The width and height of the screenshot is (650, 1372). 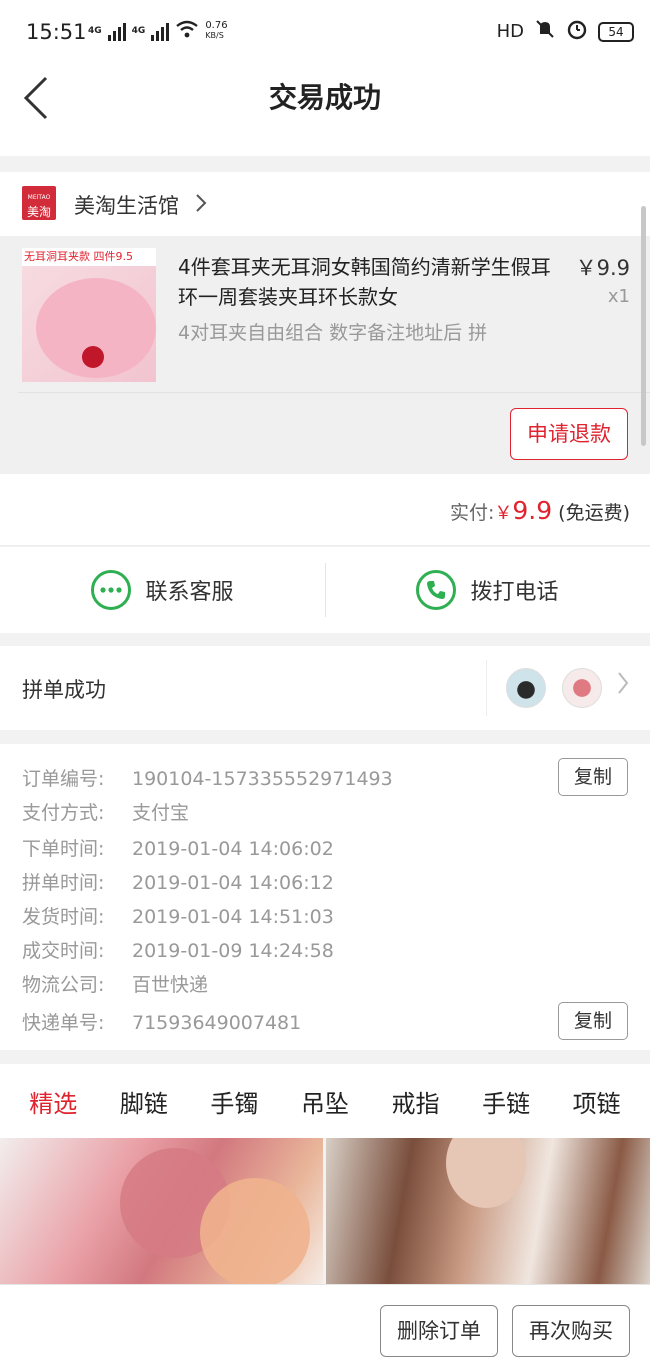 I want to click on face-shape, so click(x=486, y=1173).